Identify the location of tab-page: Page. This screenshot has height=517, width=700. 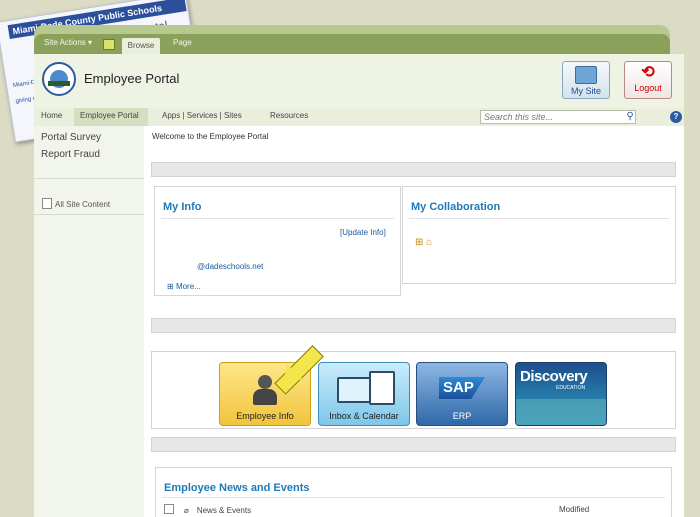
(182, 42).